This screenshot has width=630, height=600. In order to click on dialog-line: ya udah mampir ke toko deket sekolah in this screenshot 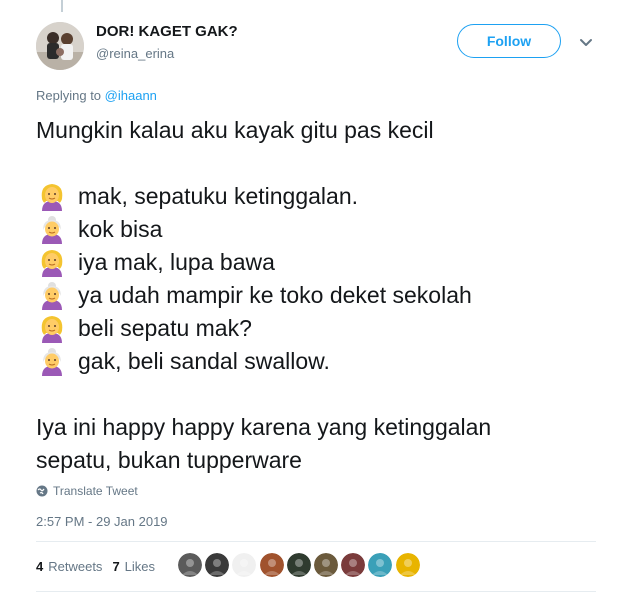, I will do `click(326, 295)`.